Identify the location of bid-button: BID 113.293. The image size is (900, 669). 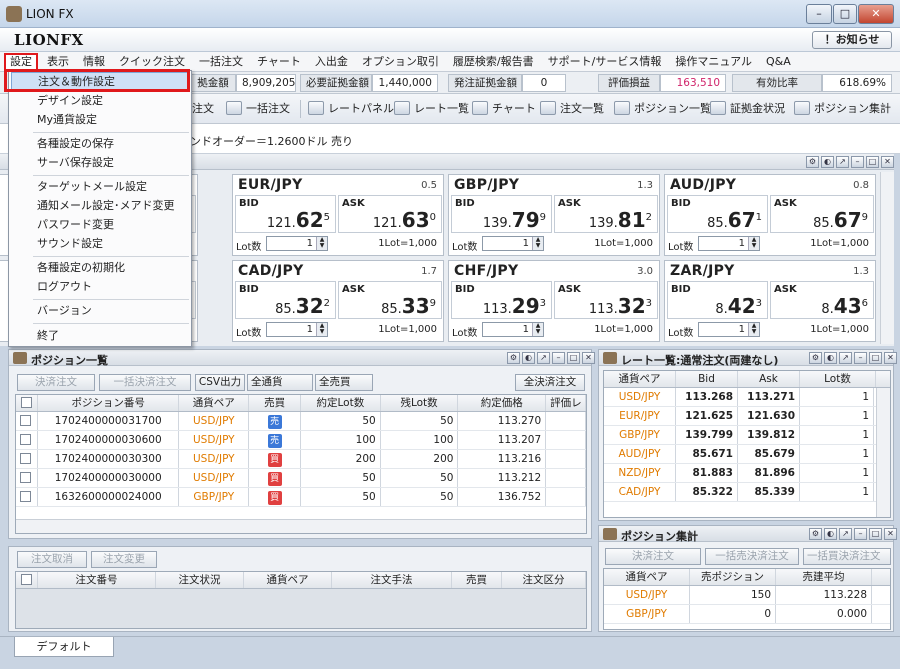
(501, 300).